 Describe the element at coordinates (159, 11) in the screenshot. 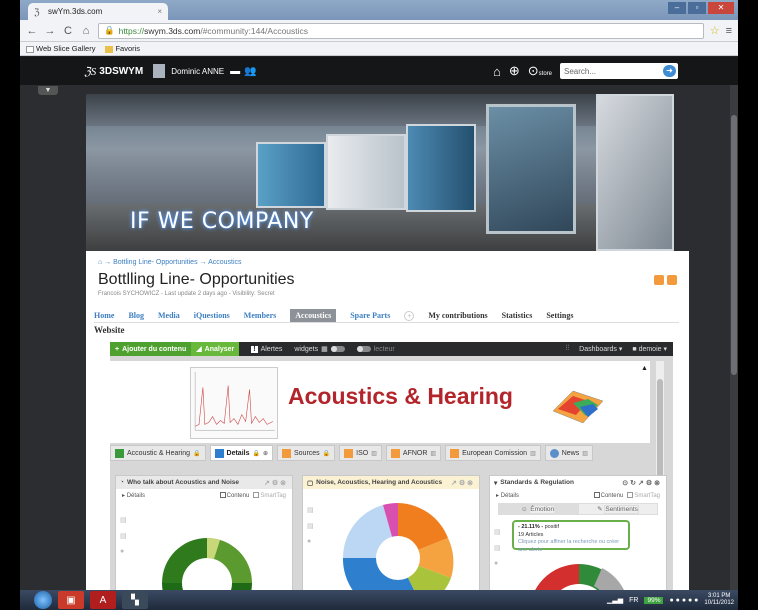

I see `close-tab-icon: ×` at that location.